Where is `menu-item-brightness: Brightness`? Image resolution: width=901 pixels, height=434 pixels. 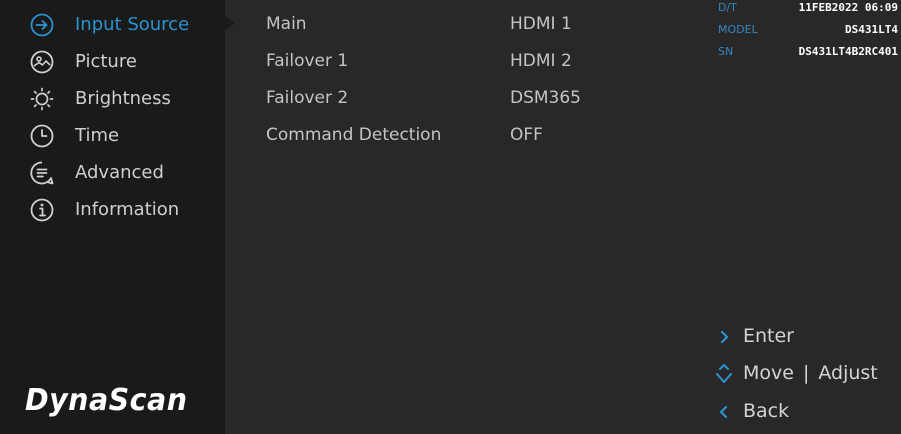 menu-item-brightness: Brightness is located at coordinates (112, 98).